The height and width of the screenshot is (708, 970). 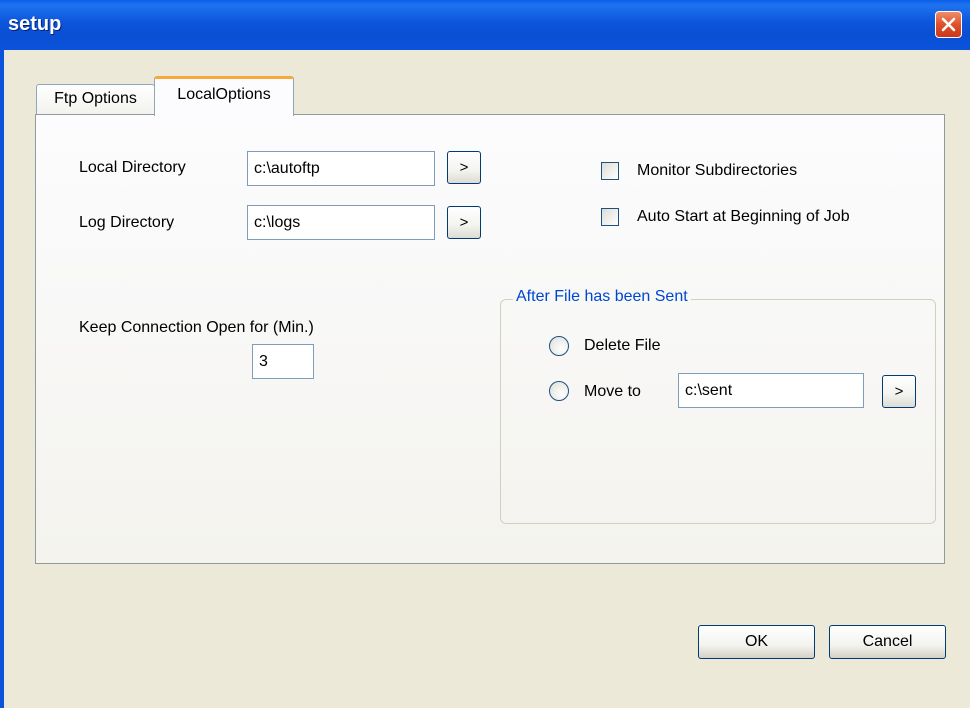 I want to click on move-to-input: c:\sent, so click(x=771, y=390).